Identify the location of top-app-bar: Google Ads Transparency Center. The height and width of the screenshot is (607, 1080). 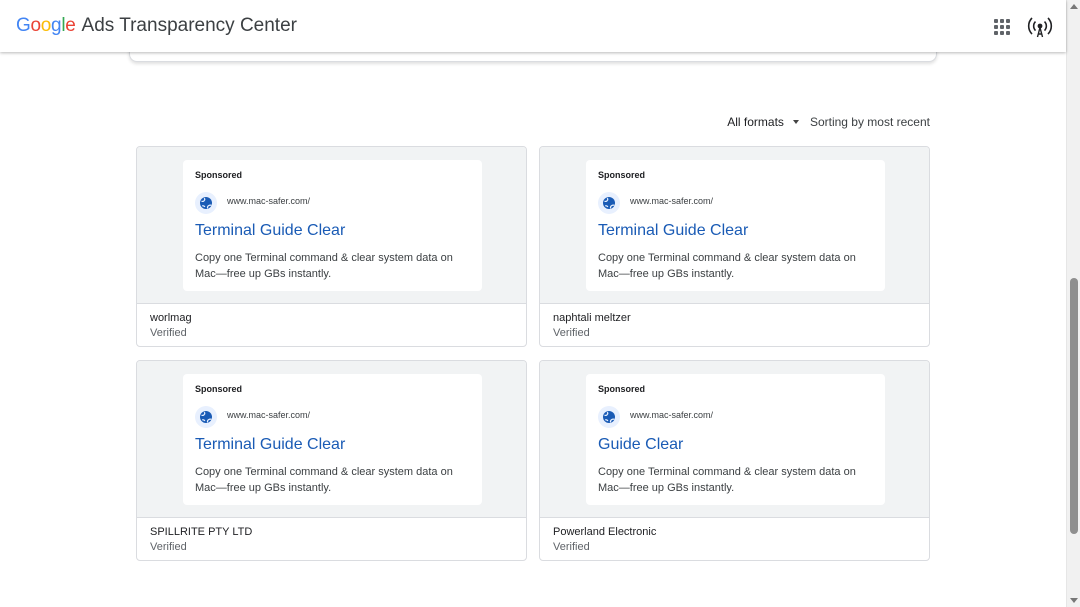
(533, 26).